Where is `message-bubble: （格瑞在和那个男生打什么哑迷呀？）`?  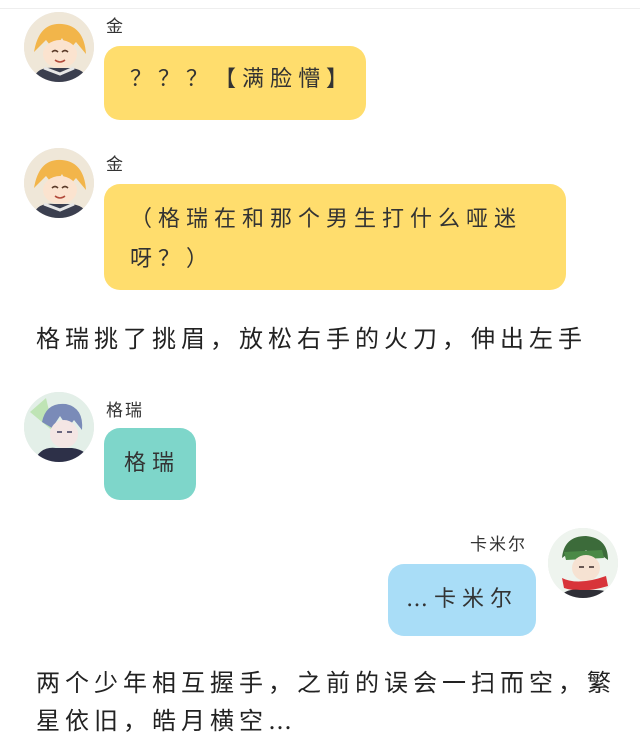
message-bubble: （格瑞在和那个男生打什么哑迷呀？） is located at coordinates (335, 237).